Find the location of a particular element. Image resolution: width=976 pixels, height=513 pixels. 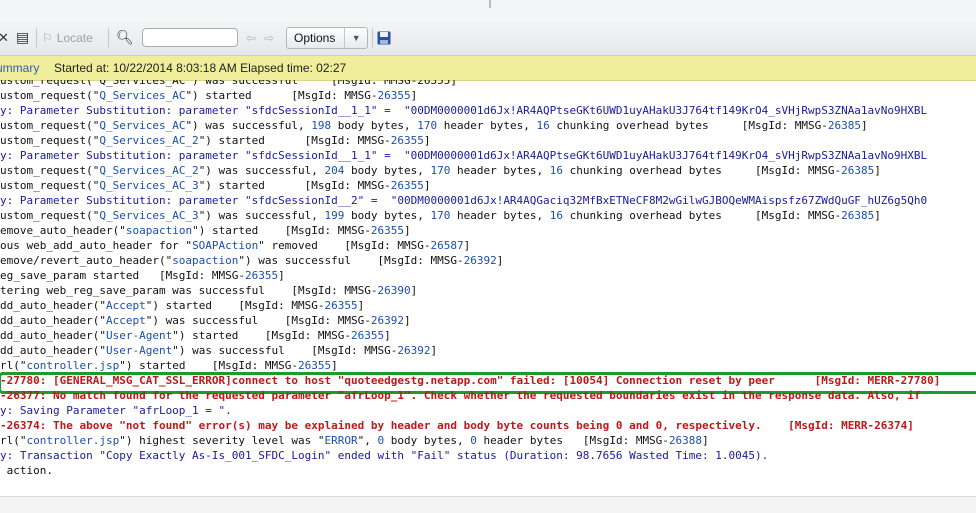

log-segment: ") was successful [MsgId: MMSG- is located at coordinates (285, 350).